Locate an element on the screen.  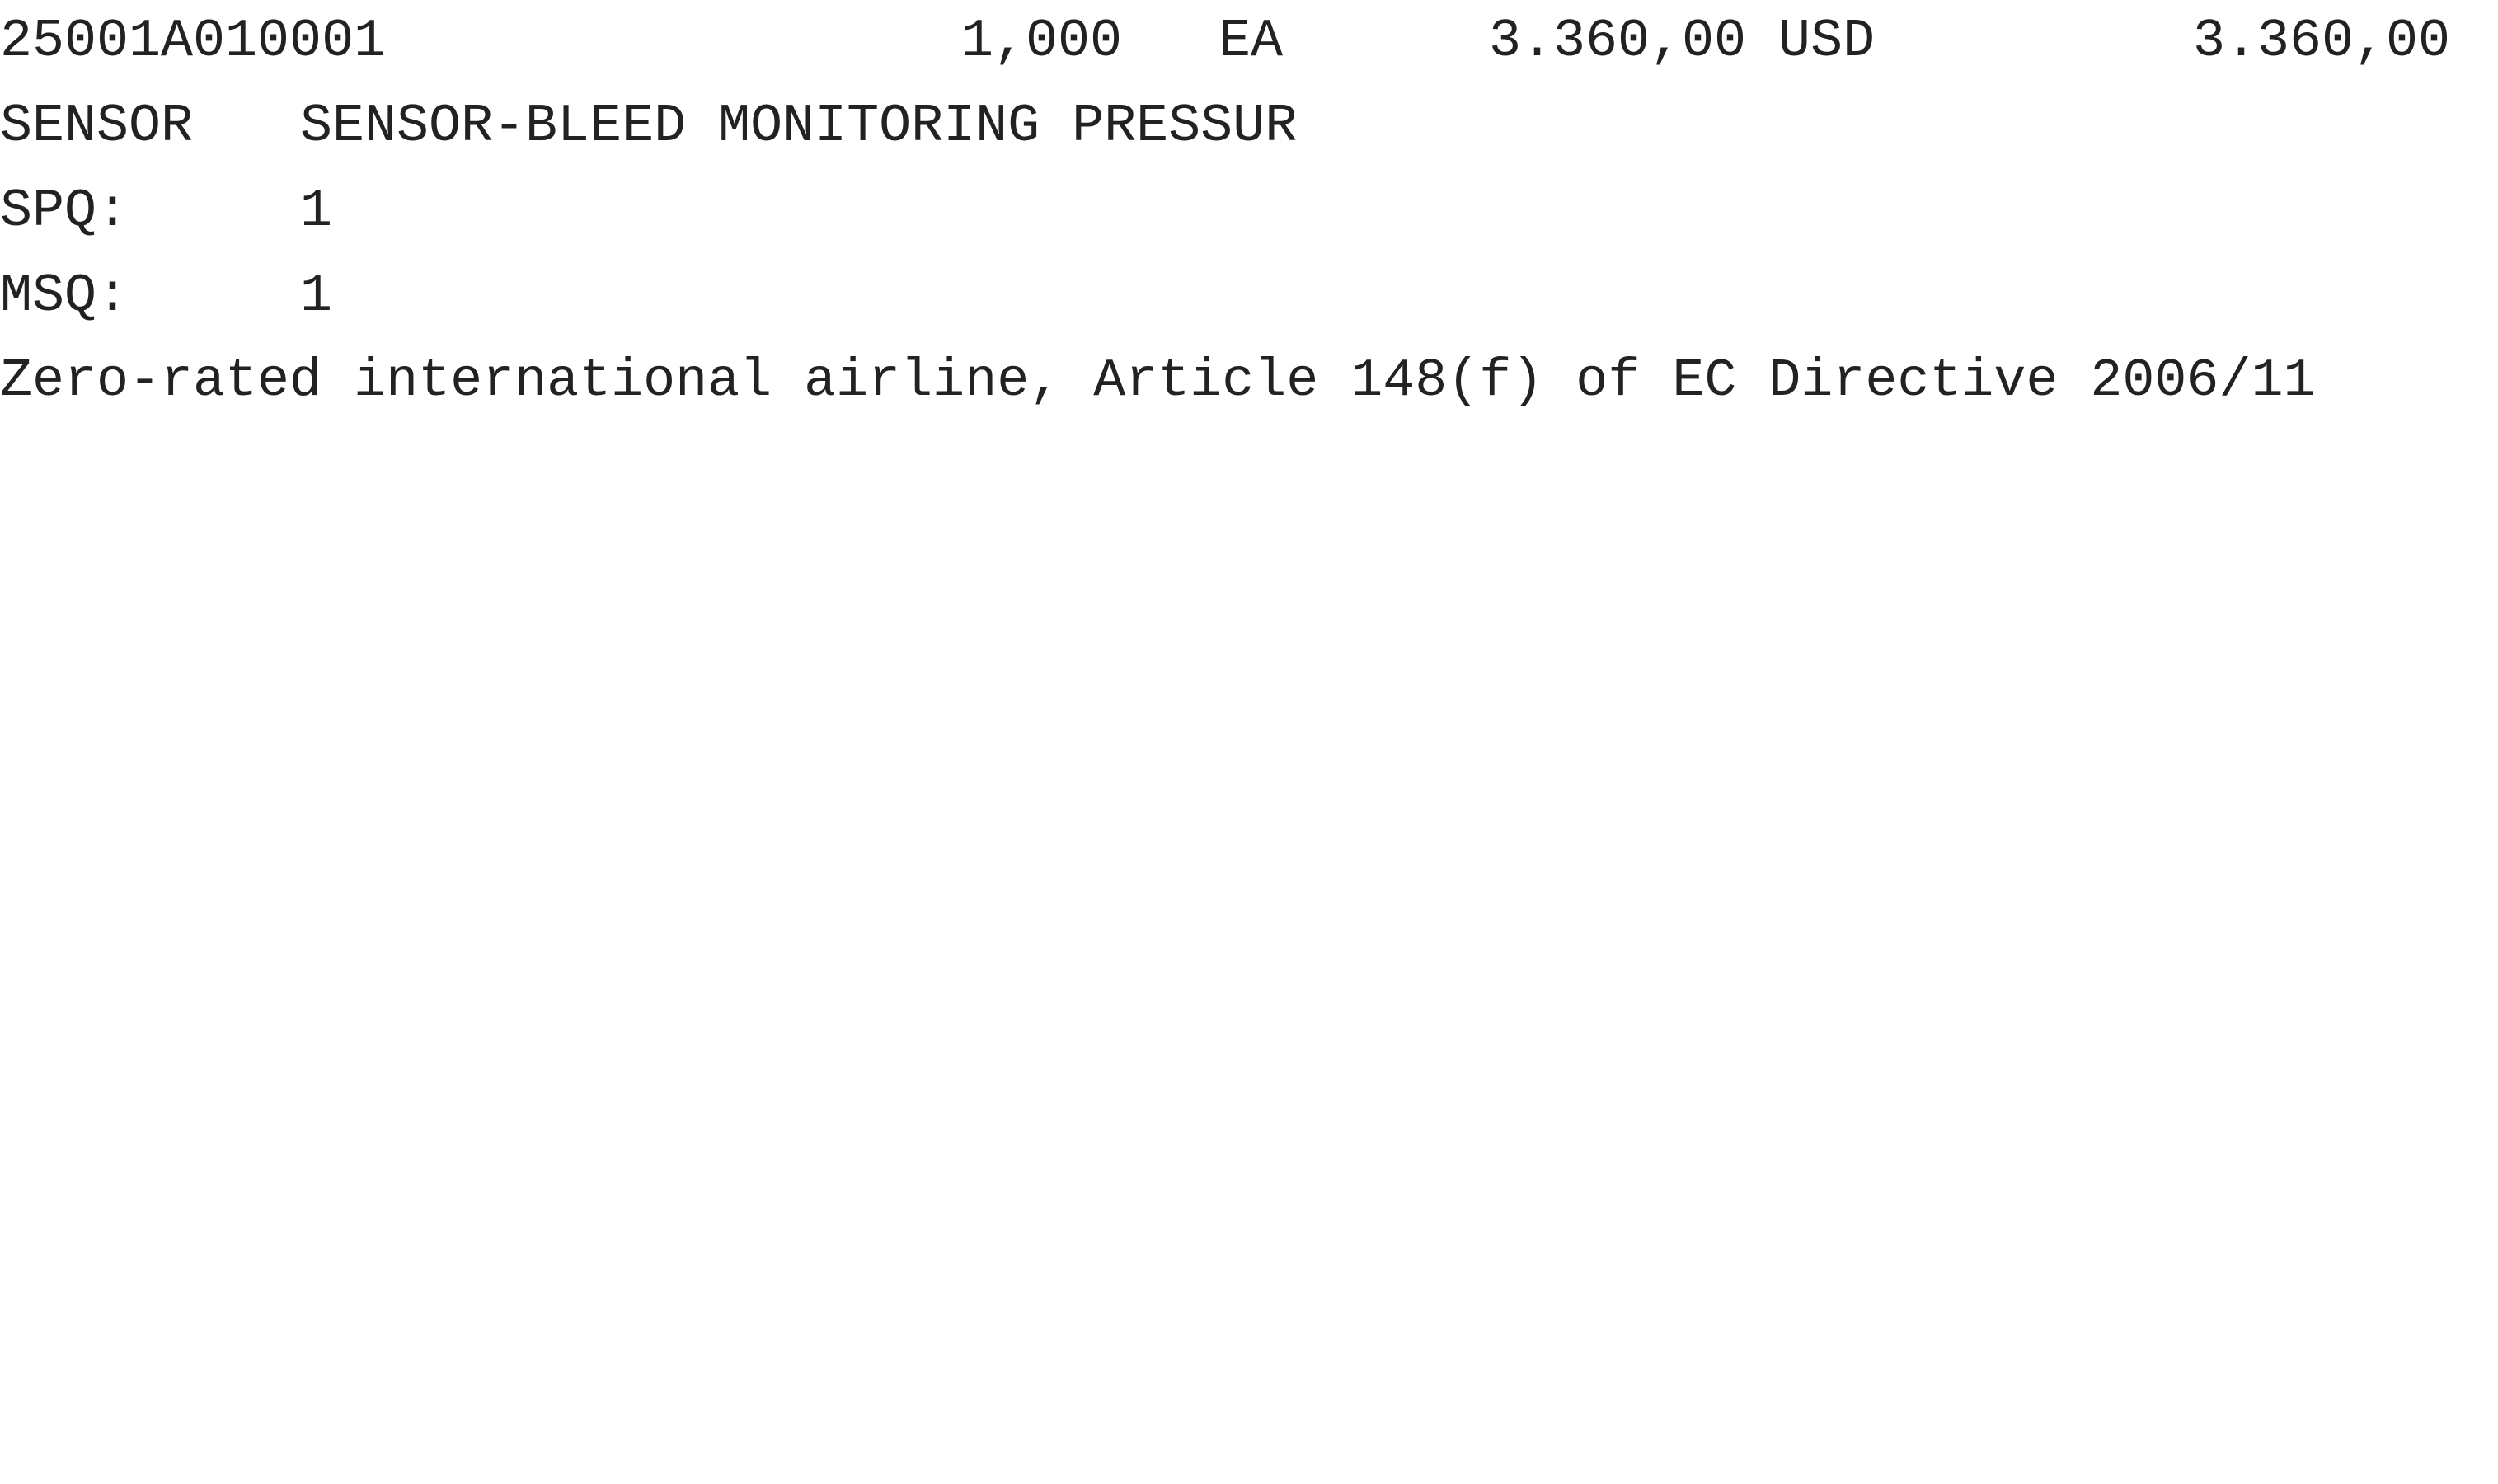
unit-of-measure: EA is located at coordinates (1251, 41).